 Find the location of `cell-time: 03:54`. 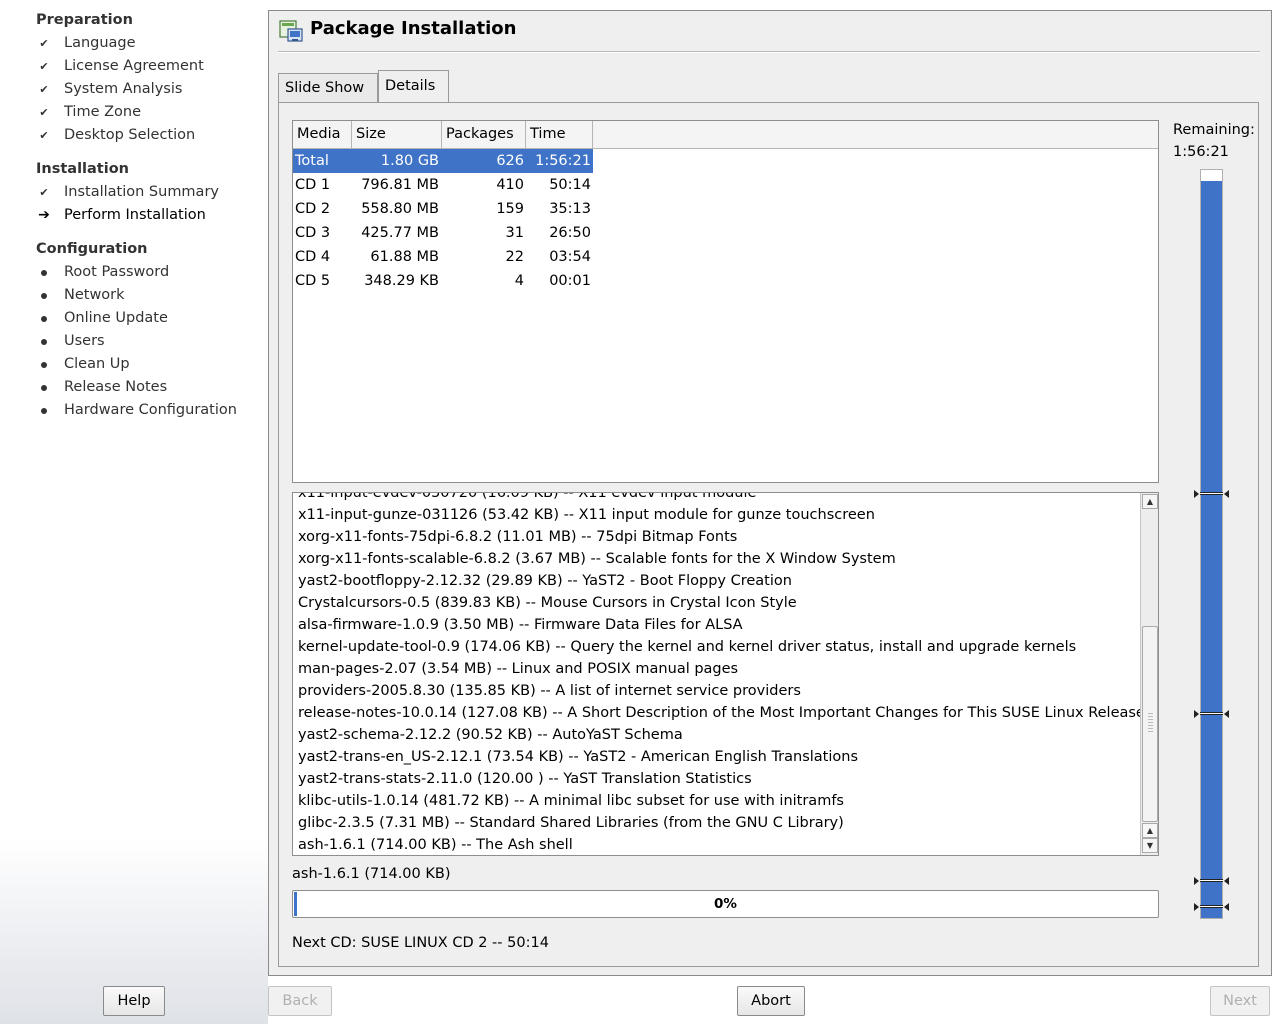

cell-time: 03:54 is located at coordinates (570, 257).